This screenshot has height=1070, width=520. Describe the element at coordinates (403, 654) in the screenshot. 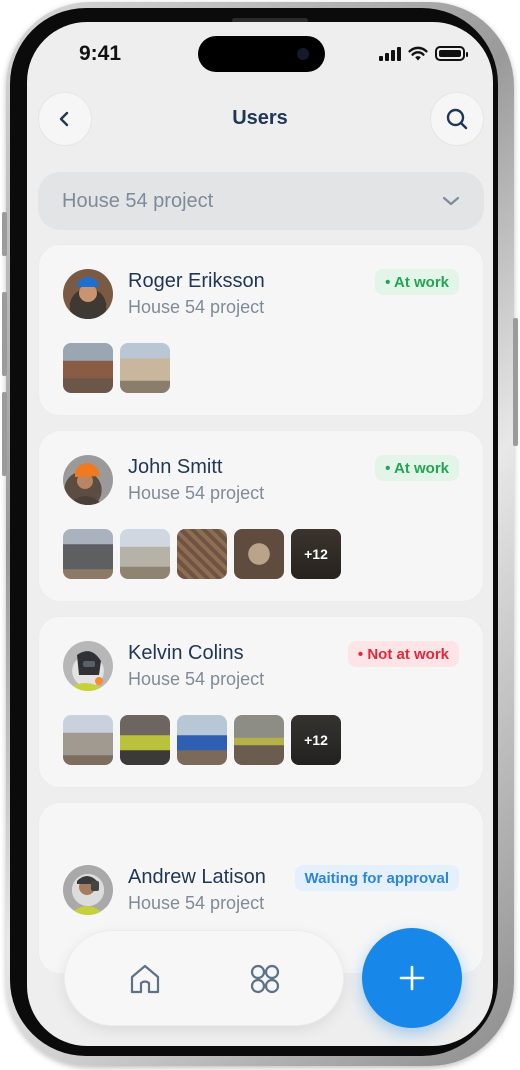

I see `status-badge: • Not at work` at that location.